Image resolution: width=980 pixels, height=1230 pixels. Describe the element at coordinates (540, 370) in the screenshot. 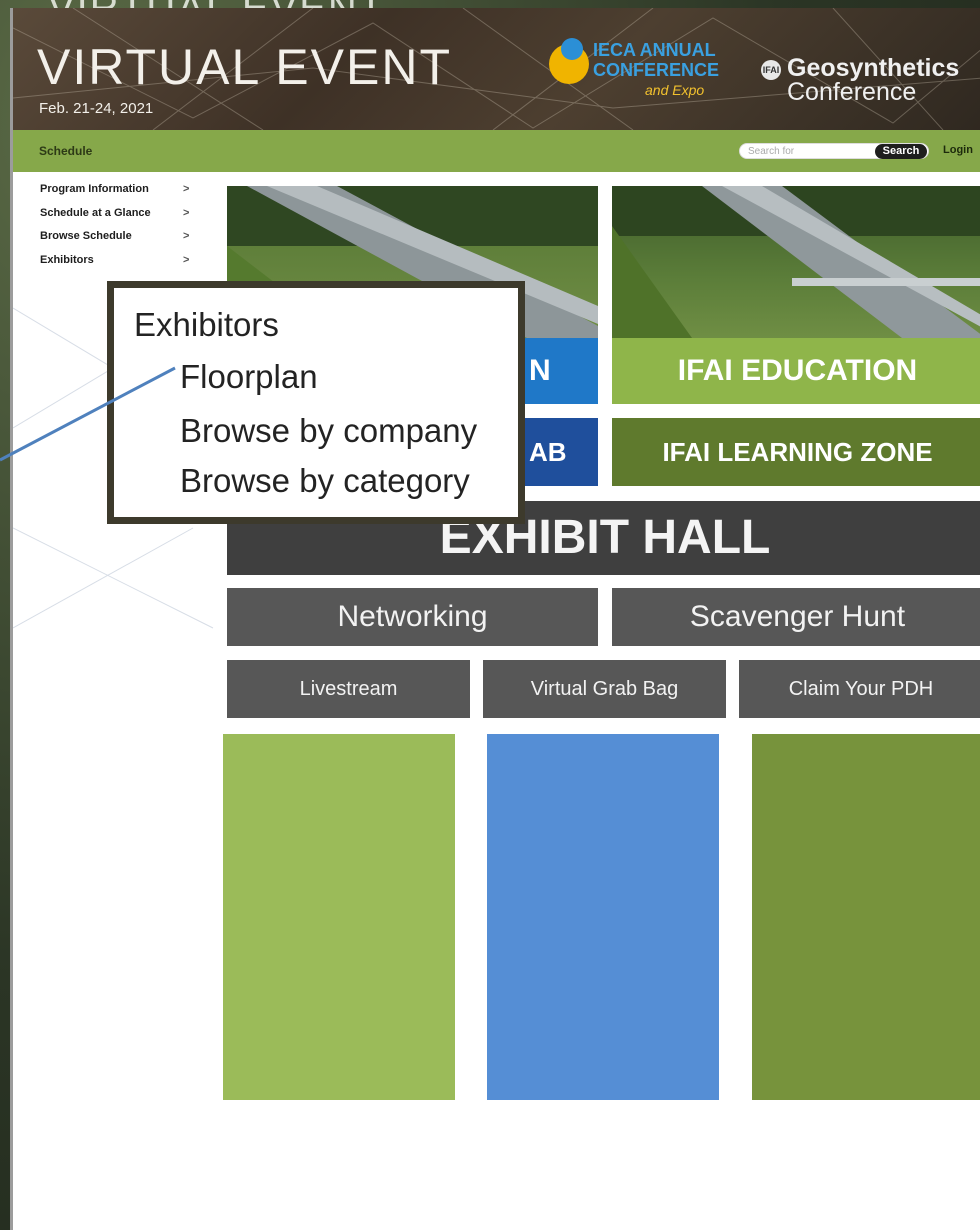

I see `tile-left-top-label: N` at that location.